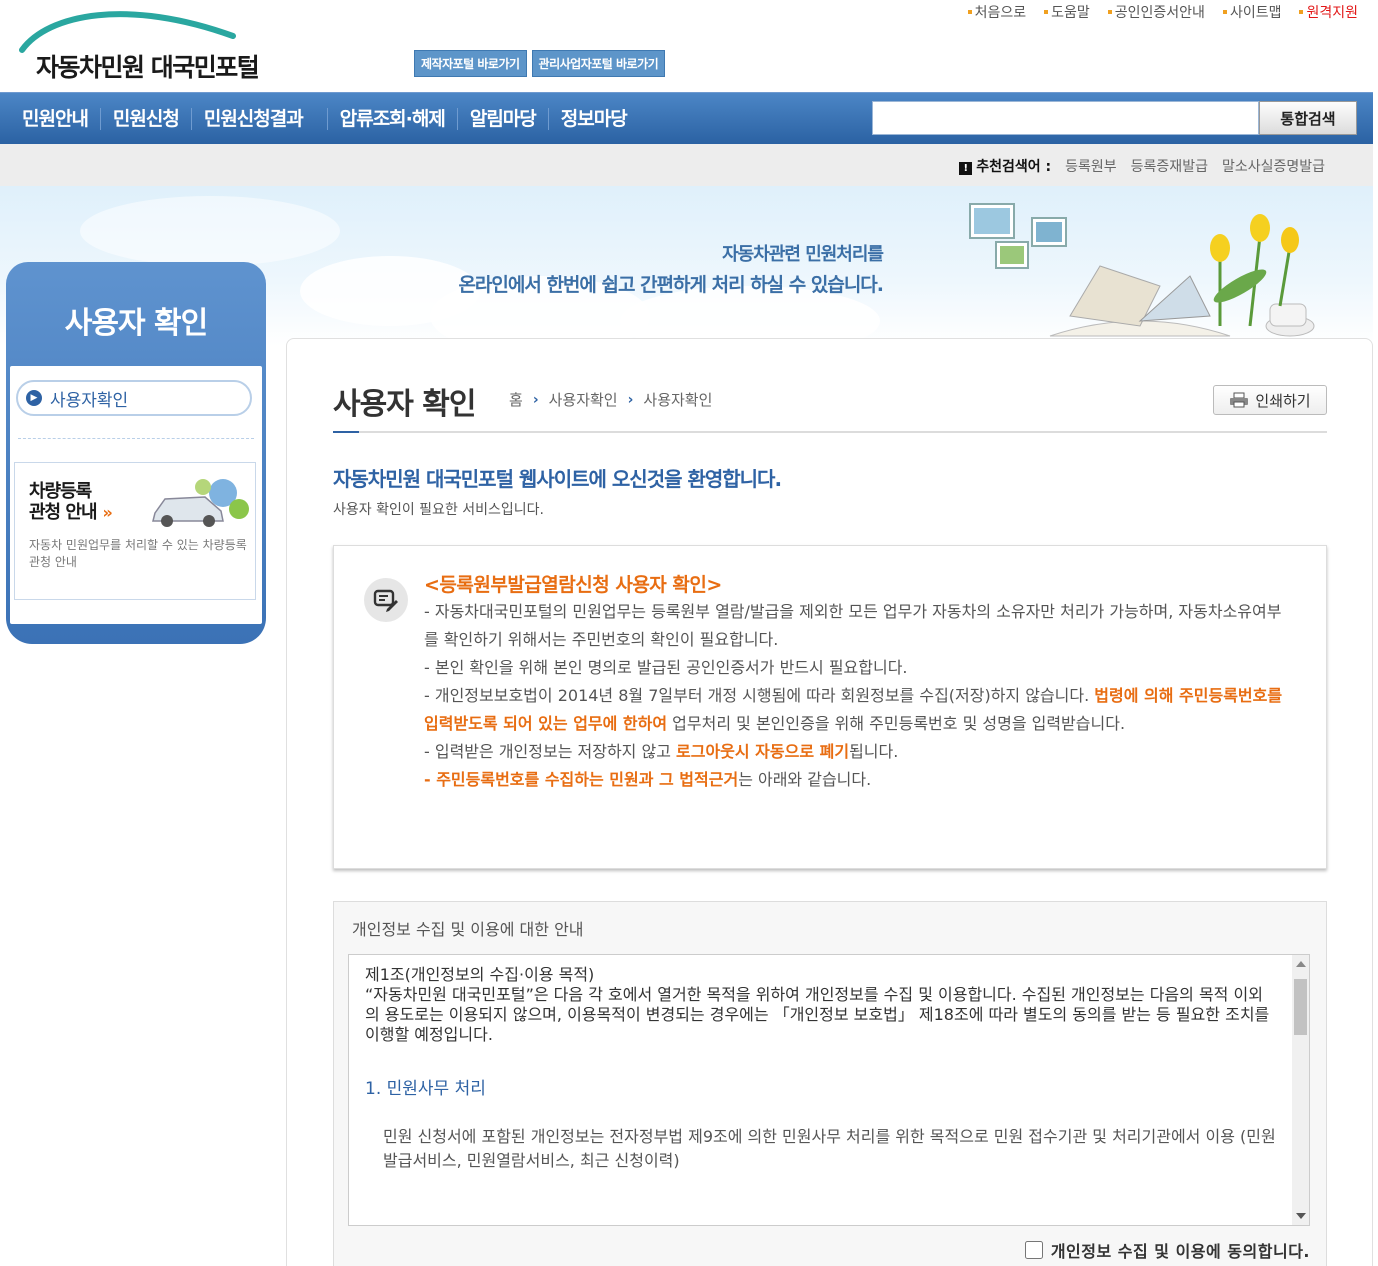 Image resolution: width=1378 pixels, height=1266 pixels. Describe the element at coordinates (1255, 13) in the screenshot. I see `util-link-label: 사이트맵` at that location.